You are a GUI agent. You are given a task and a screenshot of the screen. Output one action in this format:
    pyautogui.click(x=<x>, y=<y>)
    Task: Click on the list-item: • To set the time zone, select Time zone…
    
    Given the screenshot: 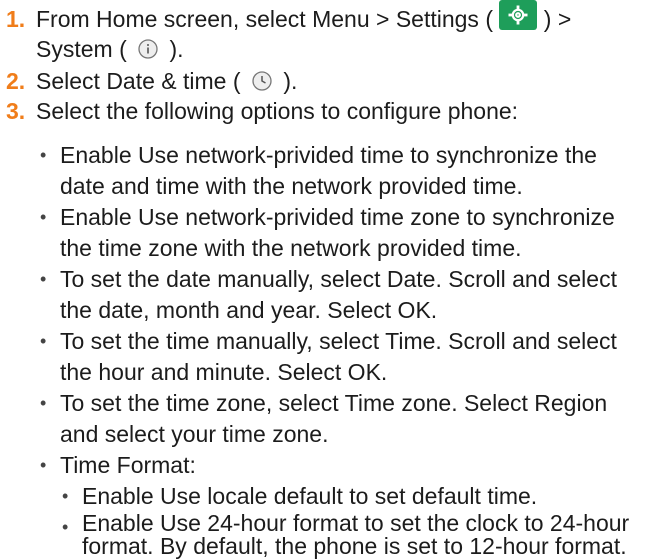 What is the action you would take?
    pyautogui.click(x=336, y=419)
    